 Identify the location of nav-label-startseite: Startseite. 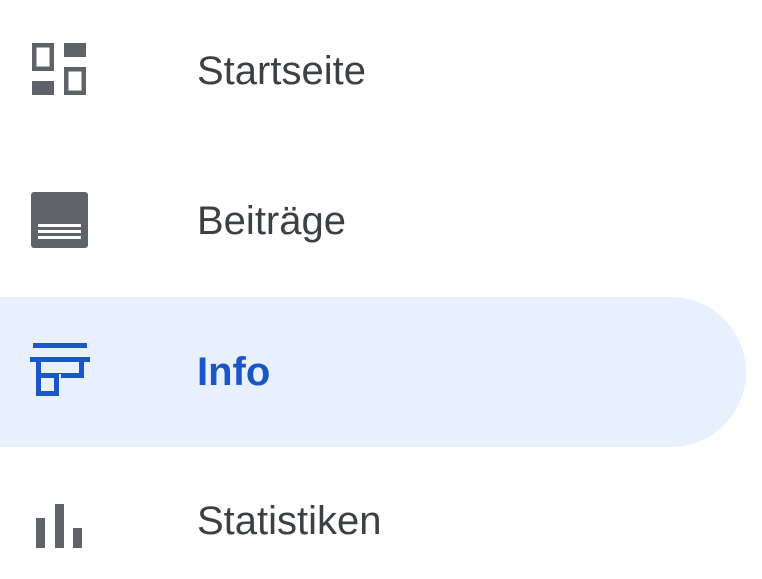
(281, 71).